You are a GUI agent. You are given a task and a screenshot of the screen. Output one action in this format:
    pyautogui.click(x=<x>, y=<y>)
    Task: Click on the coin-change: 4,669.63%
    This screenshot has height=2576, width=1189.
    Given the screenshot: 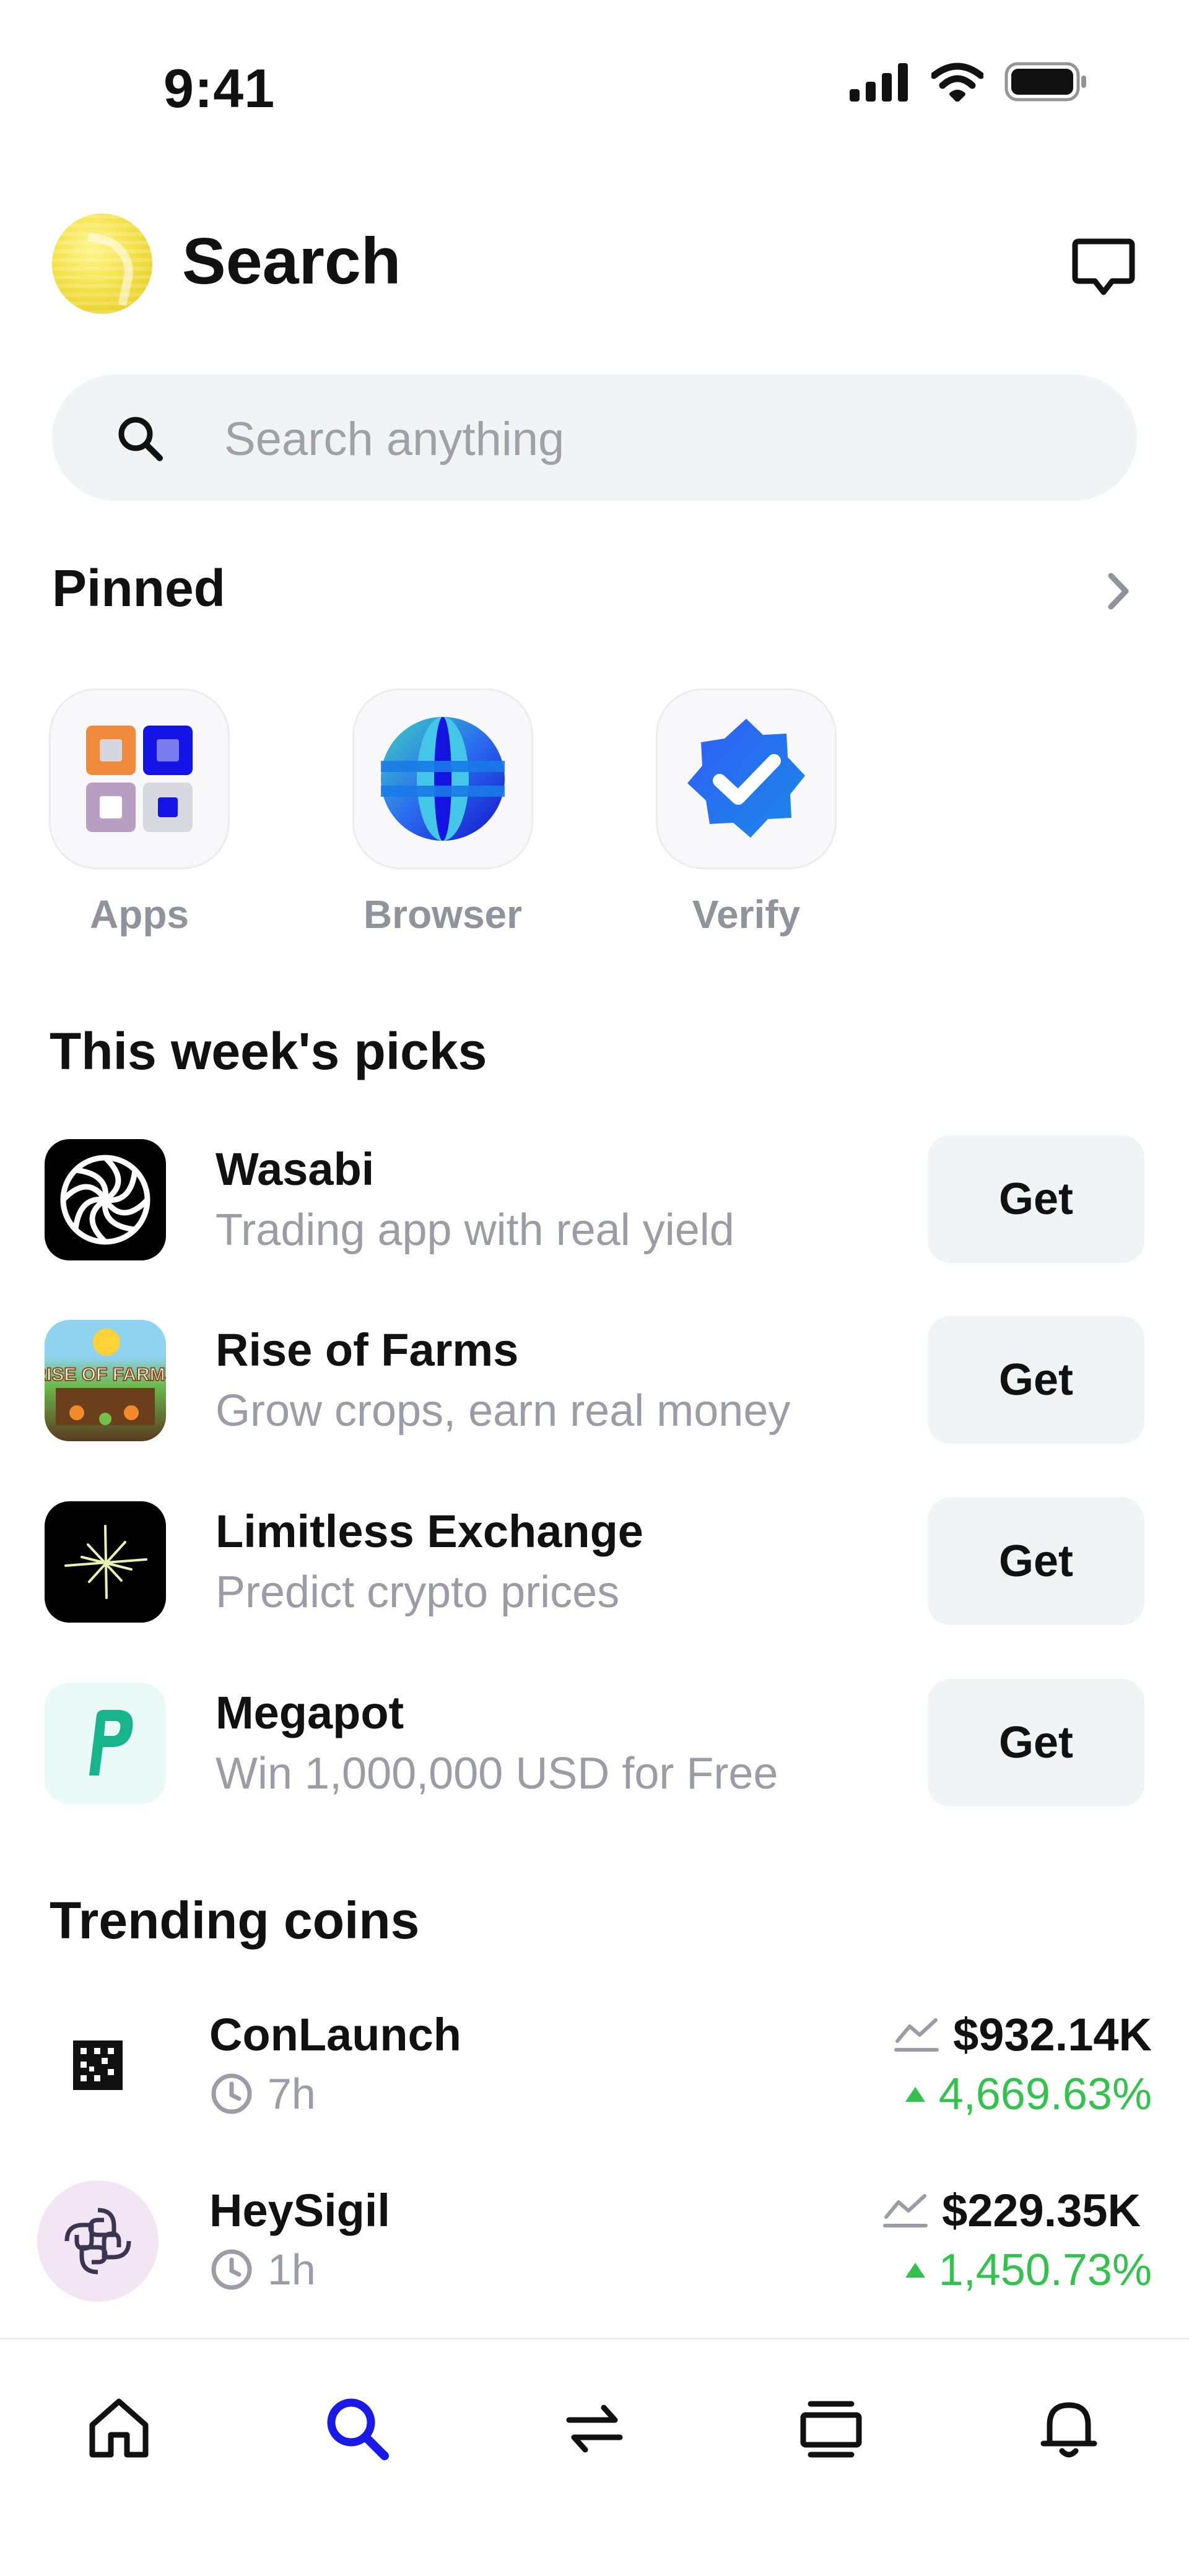 What is the action you would take?
    pyautogui.click(x=1027, y=2094)
    